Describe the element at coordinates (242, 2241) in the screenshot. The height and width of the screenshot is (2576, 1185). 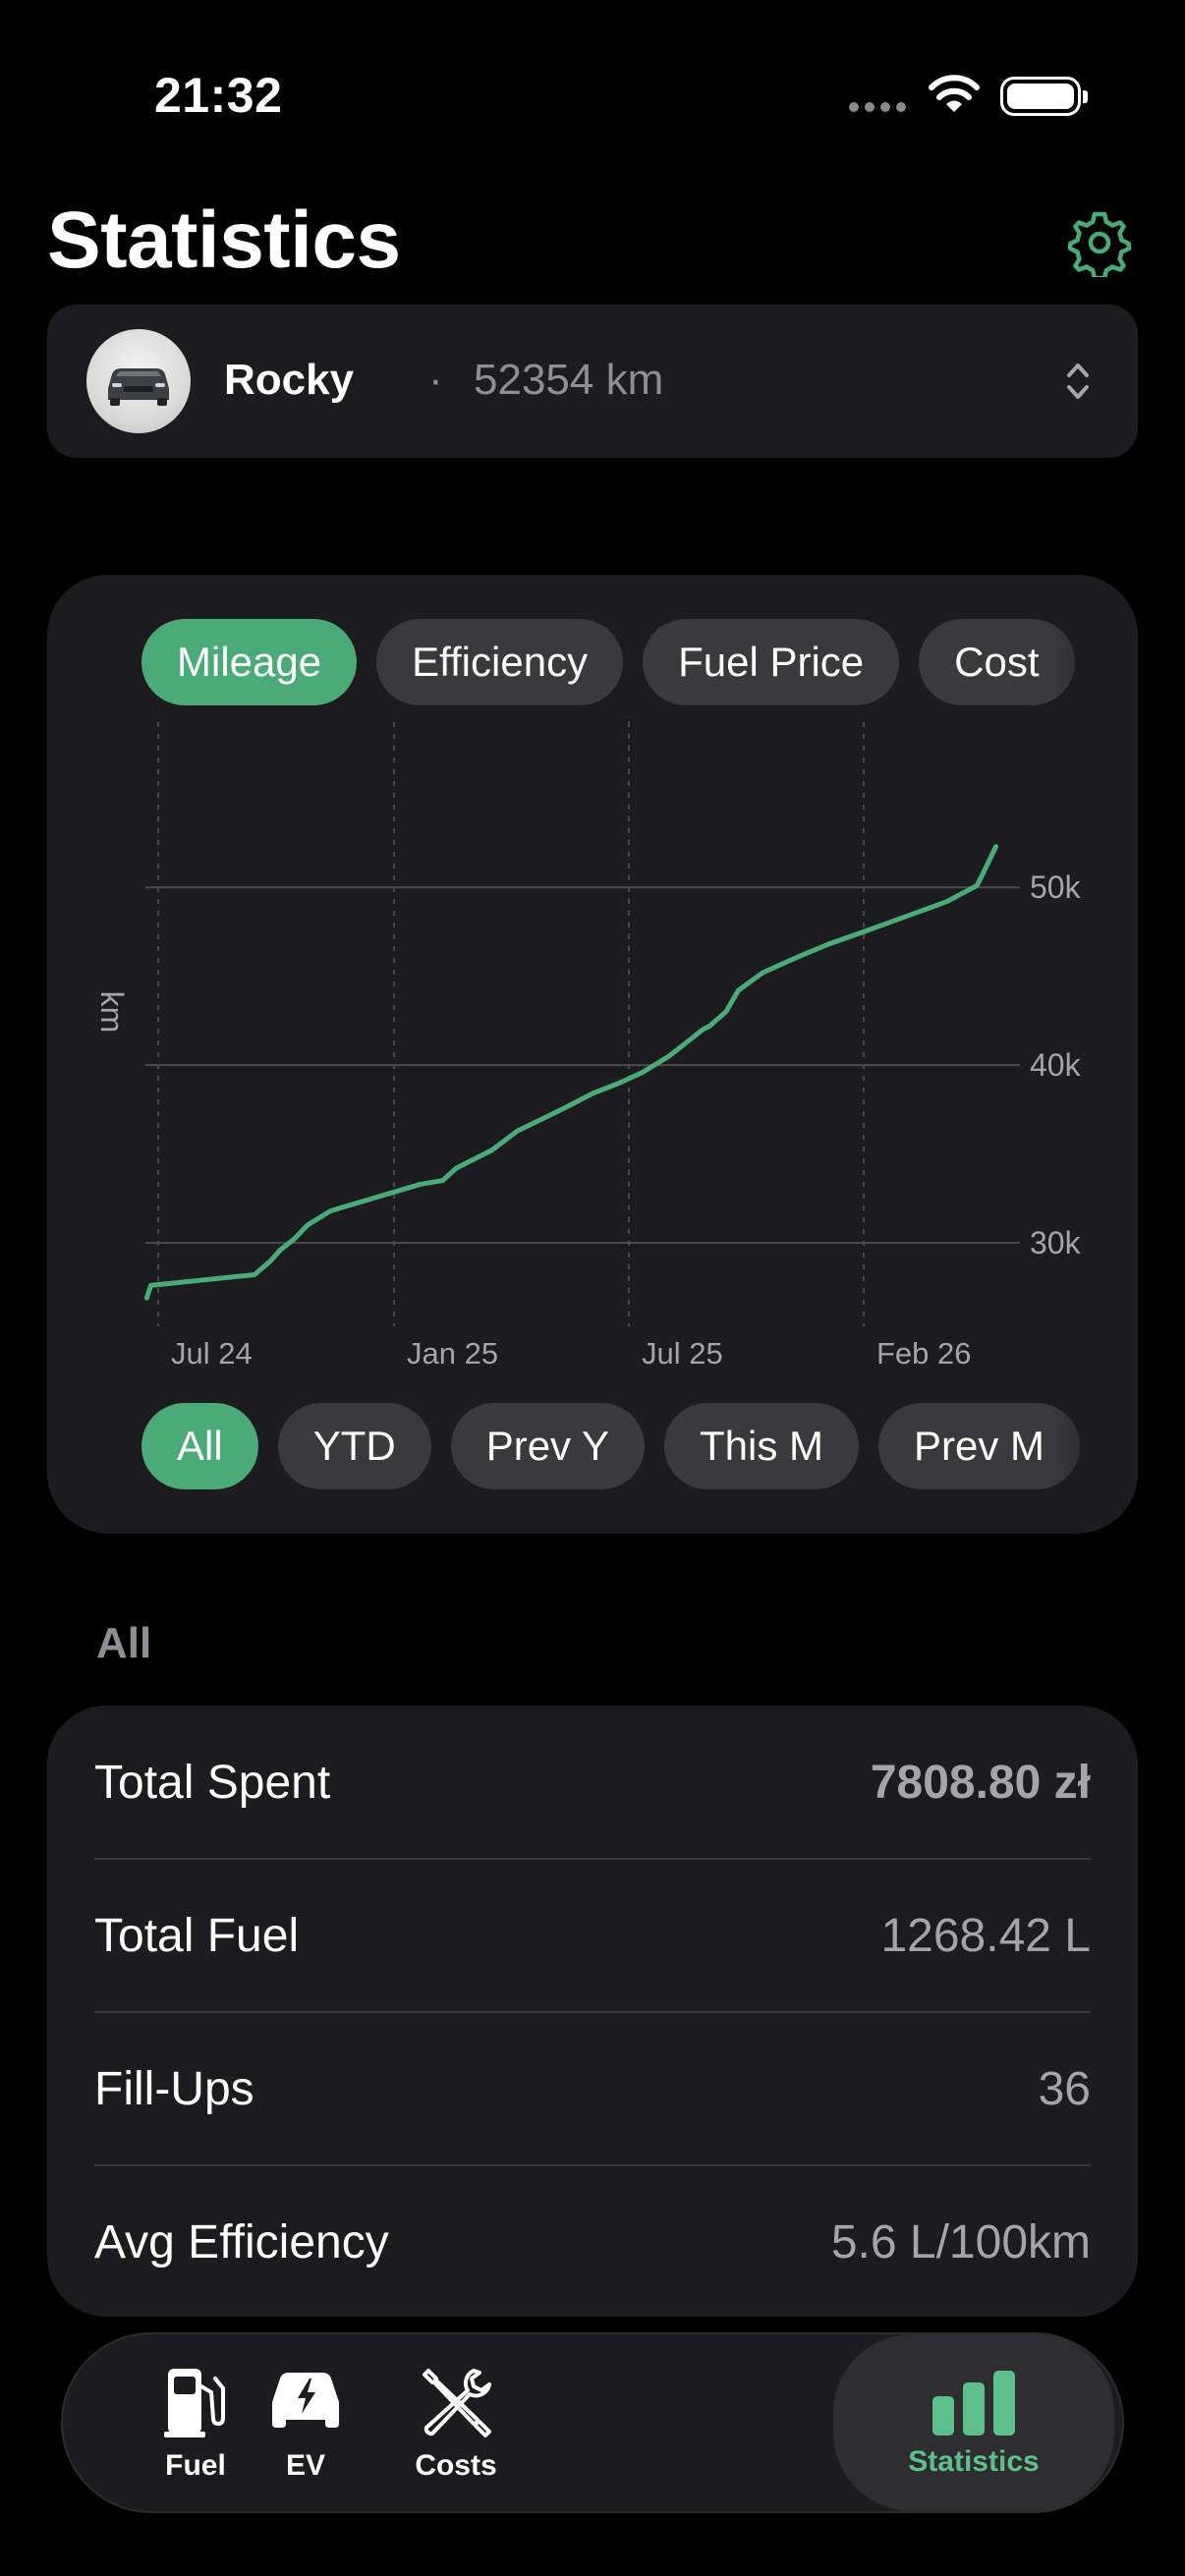
I see `stat-label: Avg Efficiency` at that location.